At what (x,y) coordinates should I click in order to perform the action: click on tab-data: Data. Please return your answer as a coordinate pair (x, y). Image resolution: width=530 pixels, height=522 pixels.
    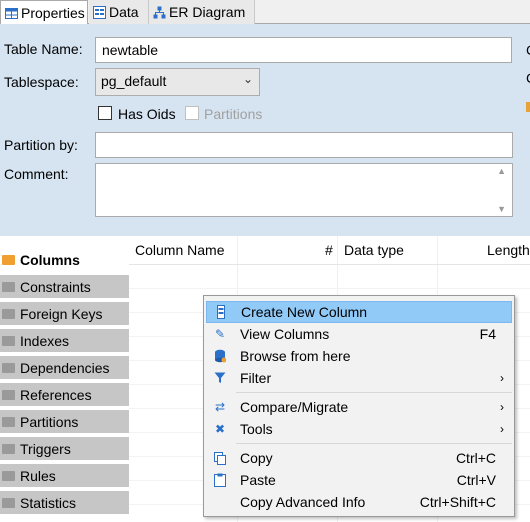
    Looking at the image, I should click on (119, 12).